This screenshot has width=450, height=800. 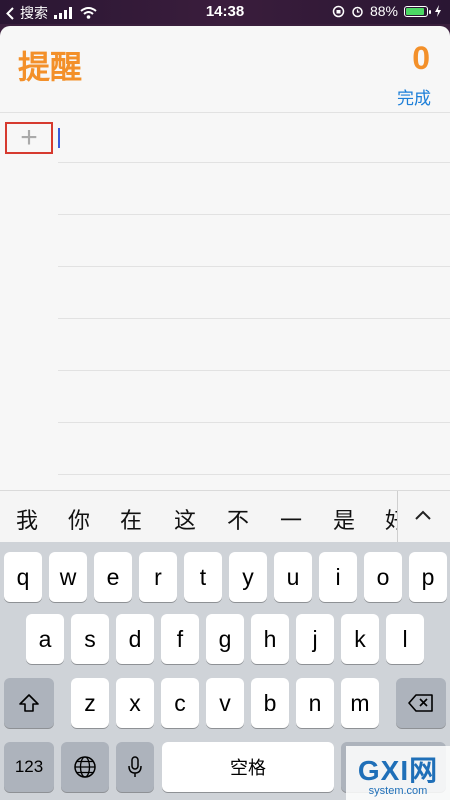 I want to click on candidate-word: 是, so click(x=344, y=519).